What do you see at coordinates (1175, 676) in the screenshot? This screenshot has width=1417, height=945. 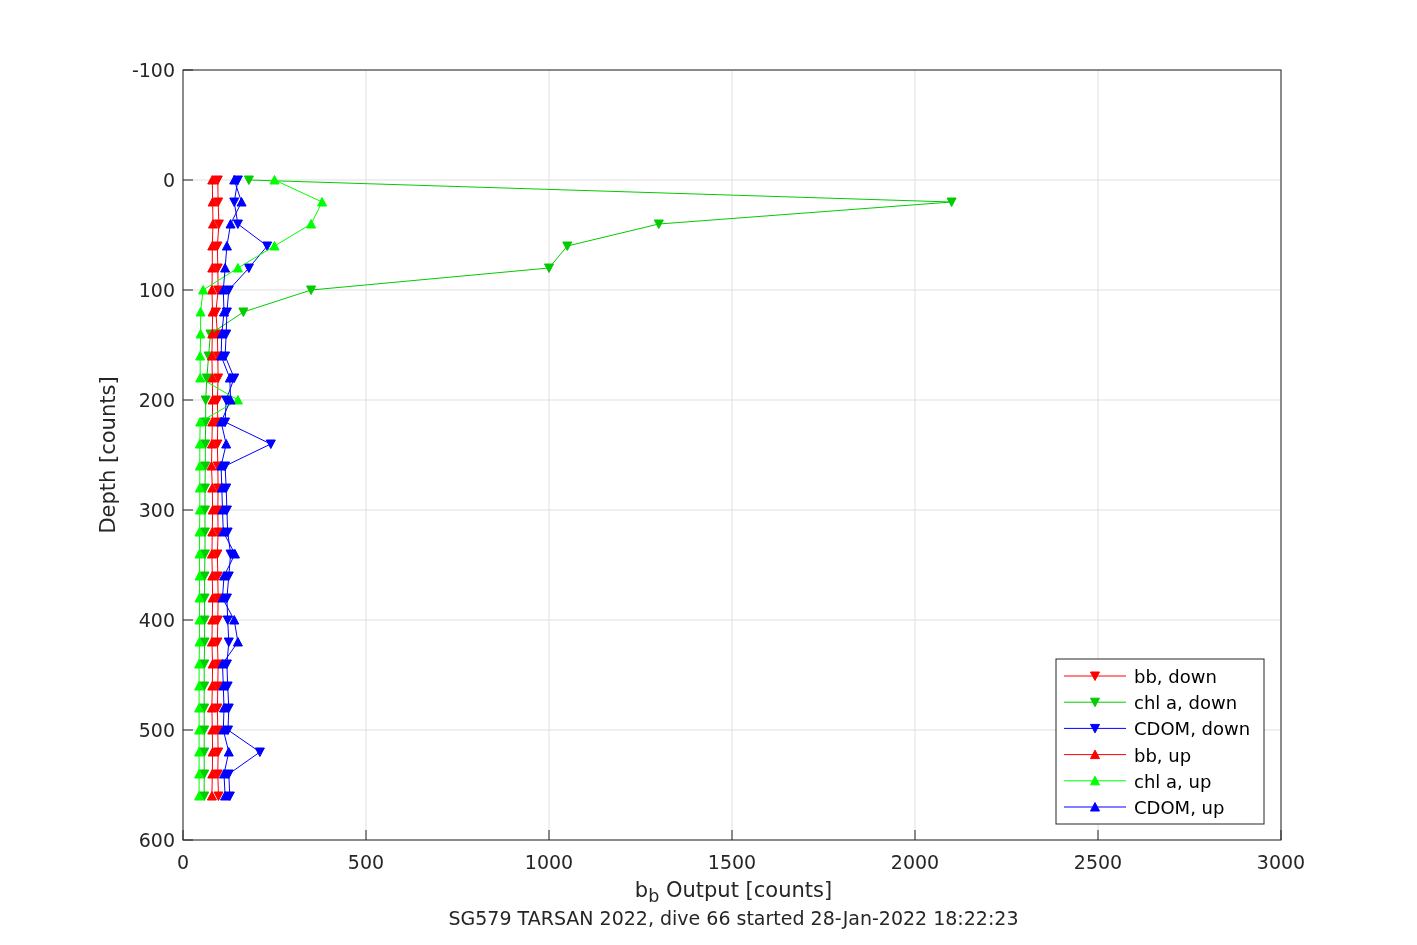 I see `legend-entry: bb, down` at bounding box center [1175, 676].